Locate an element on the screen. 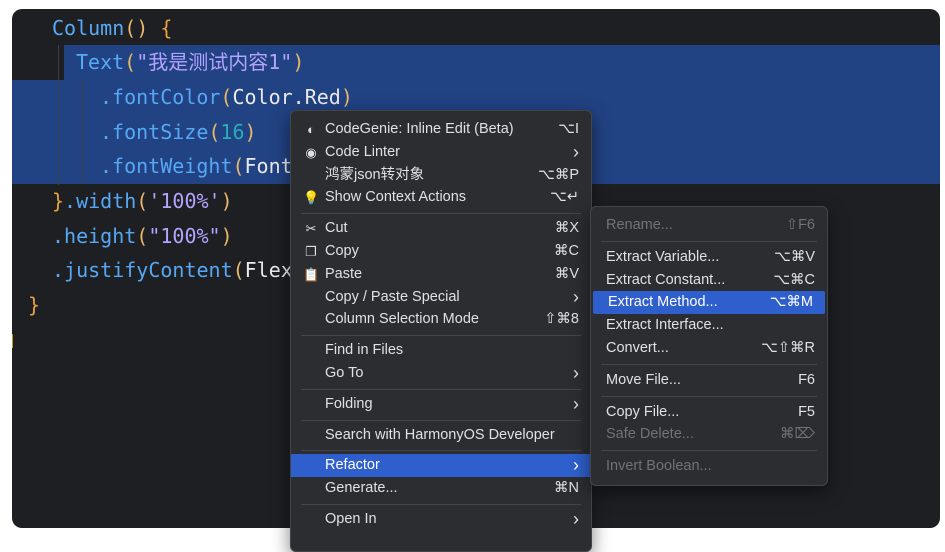 The width and height of the screenshot is (945, 552). menu-item-refactor: Refactor › is located at coordinates (441, 466).